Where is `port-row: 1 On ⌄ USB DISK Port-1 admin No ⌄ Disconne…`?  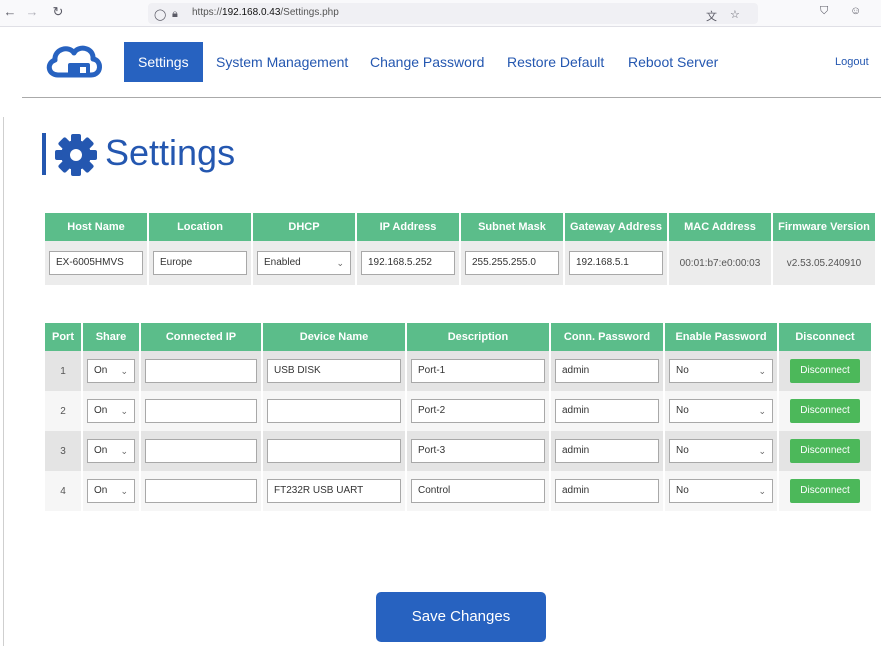 port-row: 1 On ⌄ USB DISK Port-1 admin No ⌄ Disconne… is located at coordinates (458, 371).